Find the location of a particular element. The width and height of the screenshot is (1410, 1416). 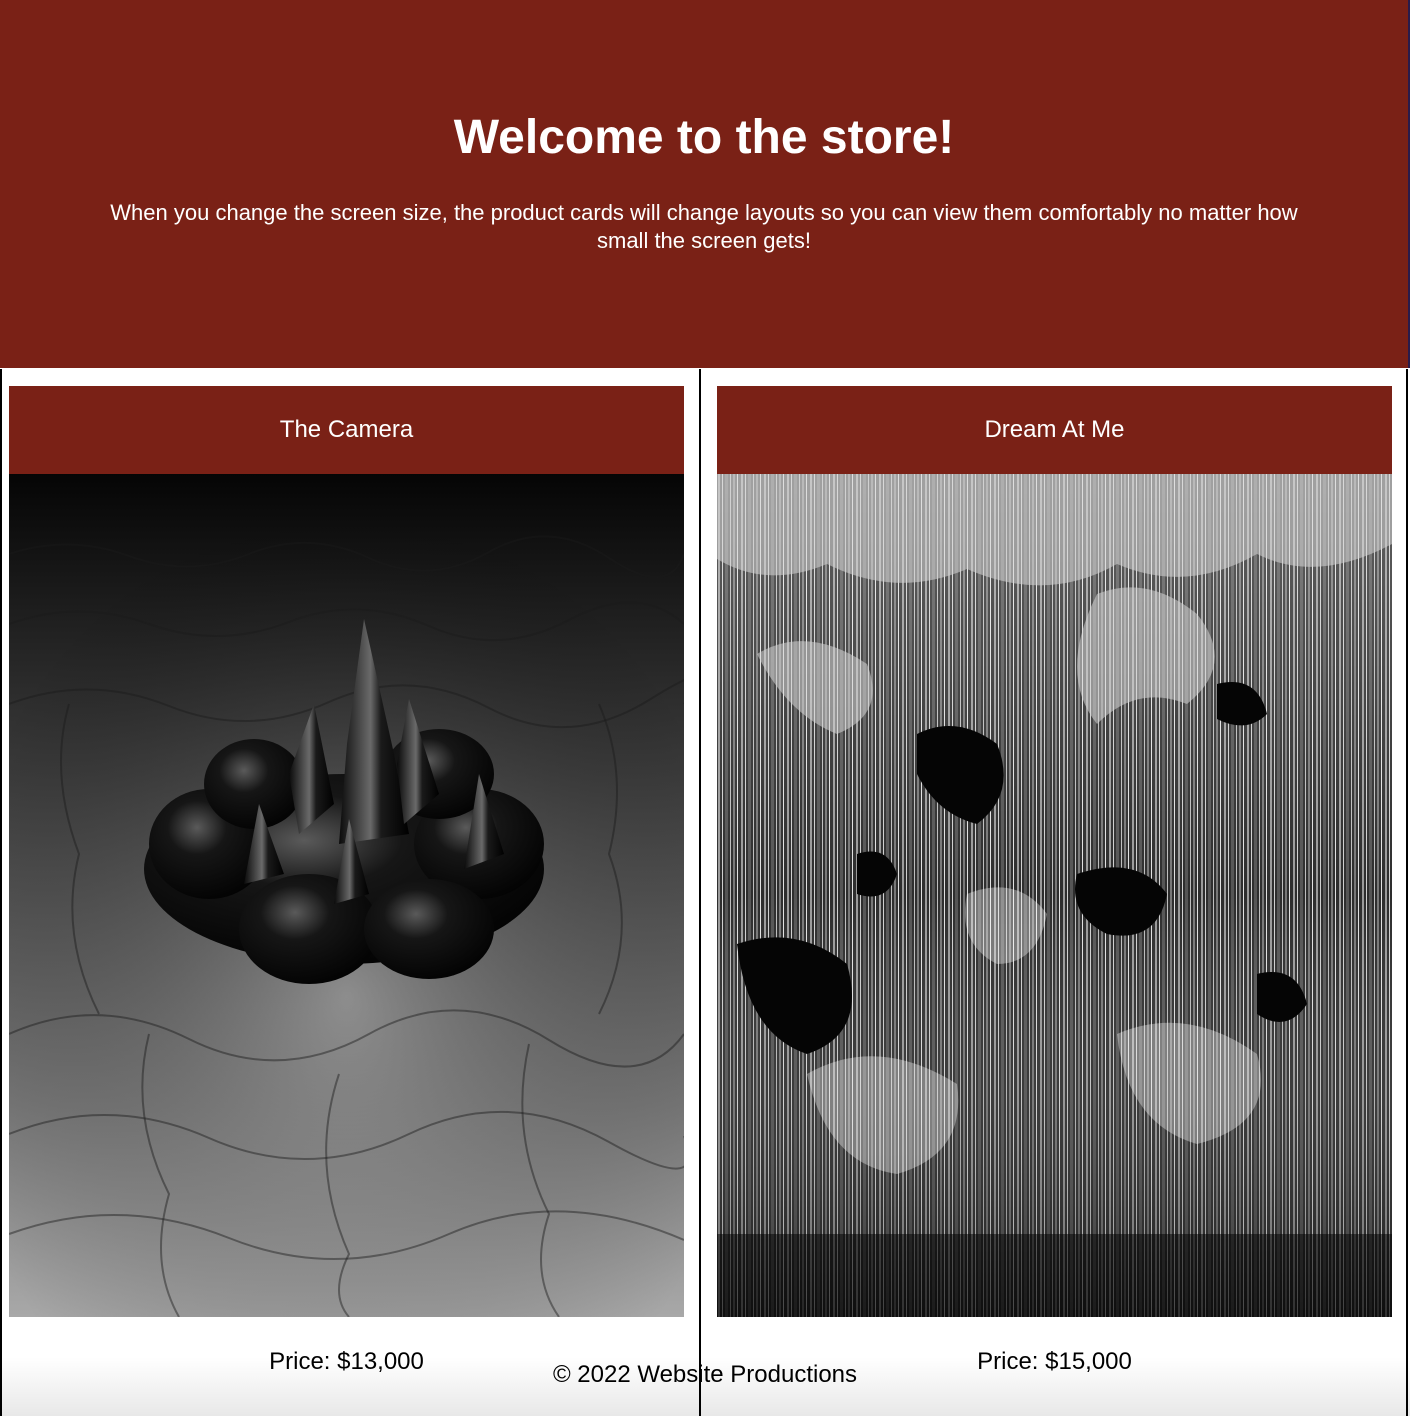

footer-copyright: © 2022 Website Productions is located at coordinates (705, 1374).